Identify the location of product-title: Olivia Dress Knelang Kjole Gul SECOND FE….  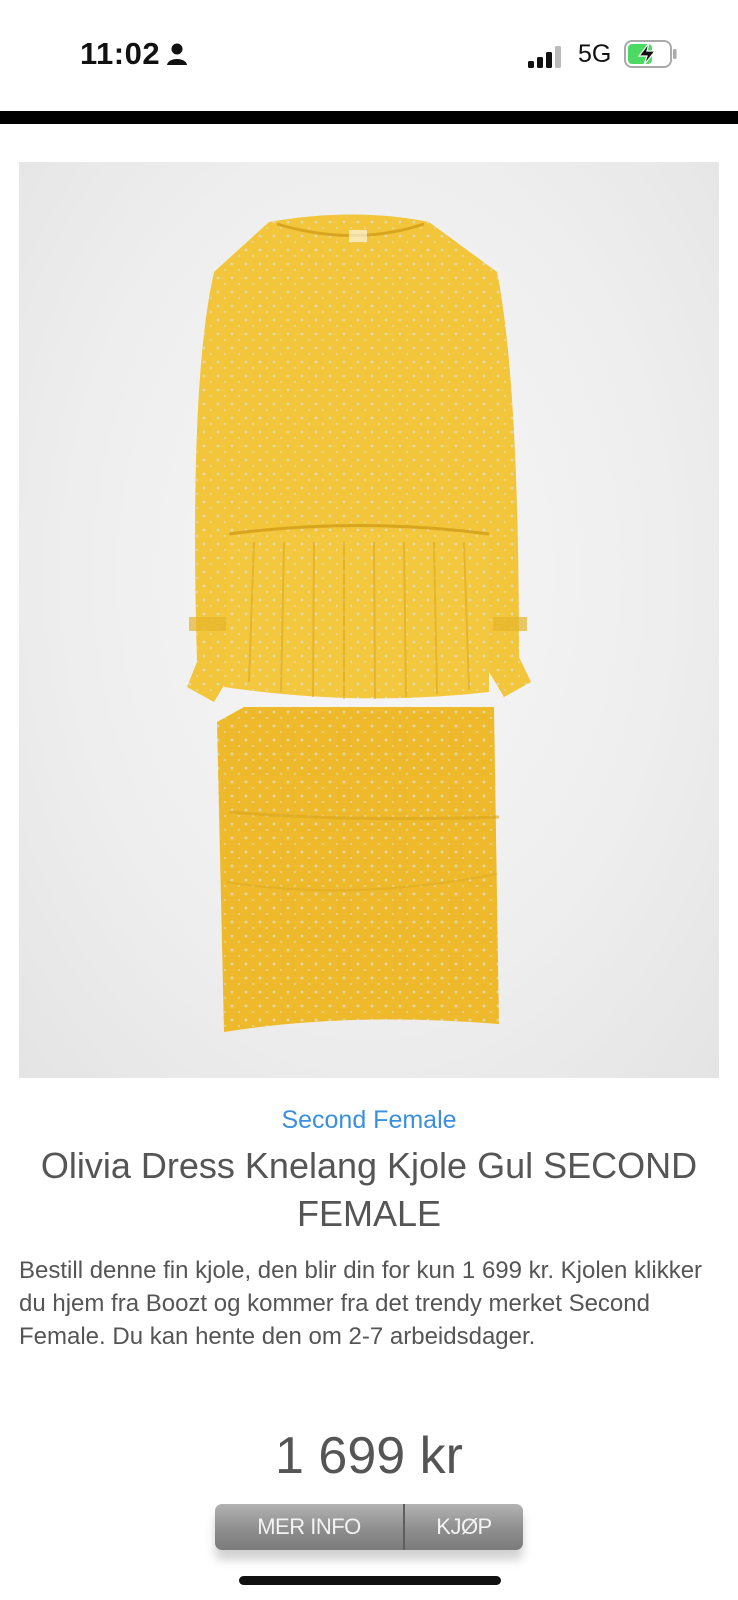
(369, 1189).